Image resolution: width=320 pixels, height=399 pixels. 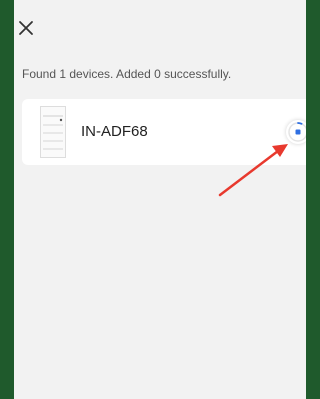 What do you see at coordinates (26, 28) in the screenshot?
I see `close-icon` at bounding box center [26, 28].